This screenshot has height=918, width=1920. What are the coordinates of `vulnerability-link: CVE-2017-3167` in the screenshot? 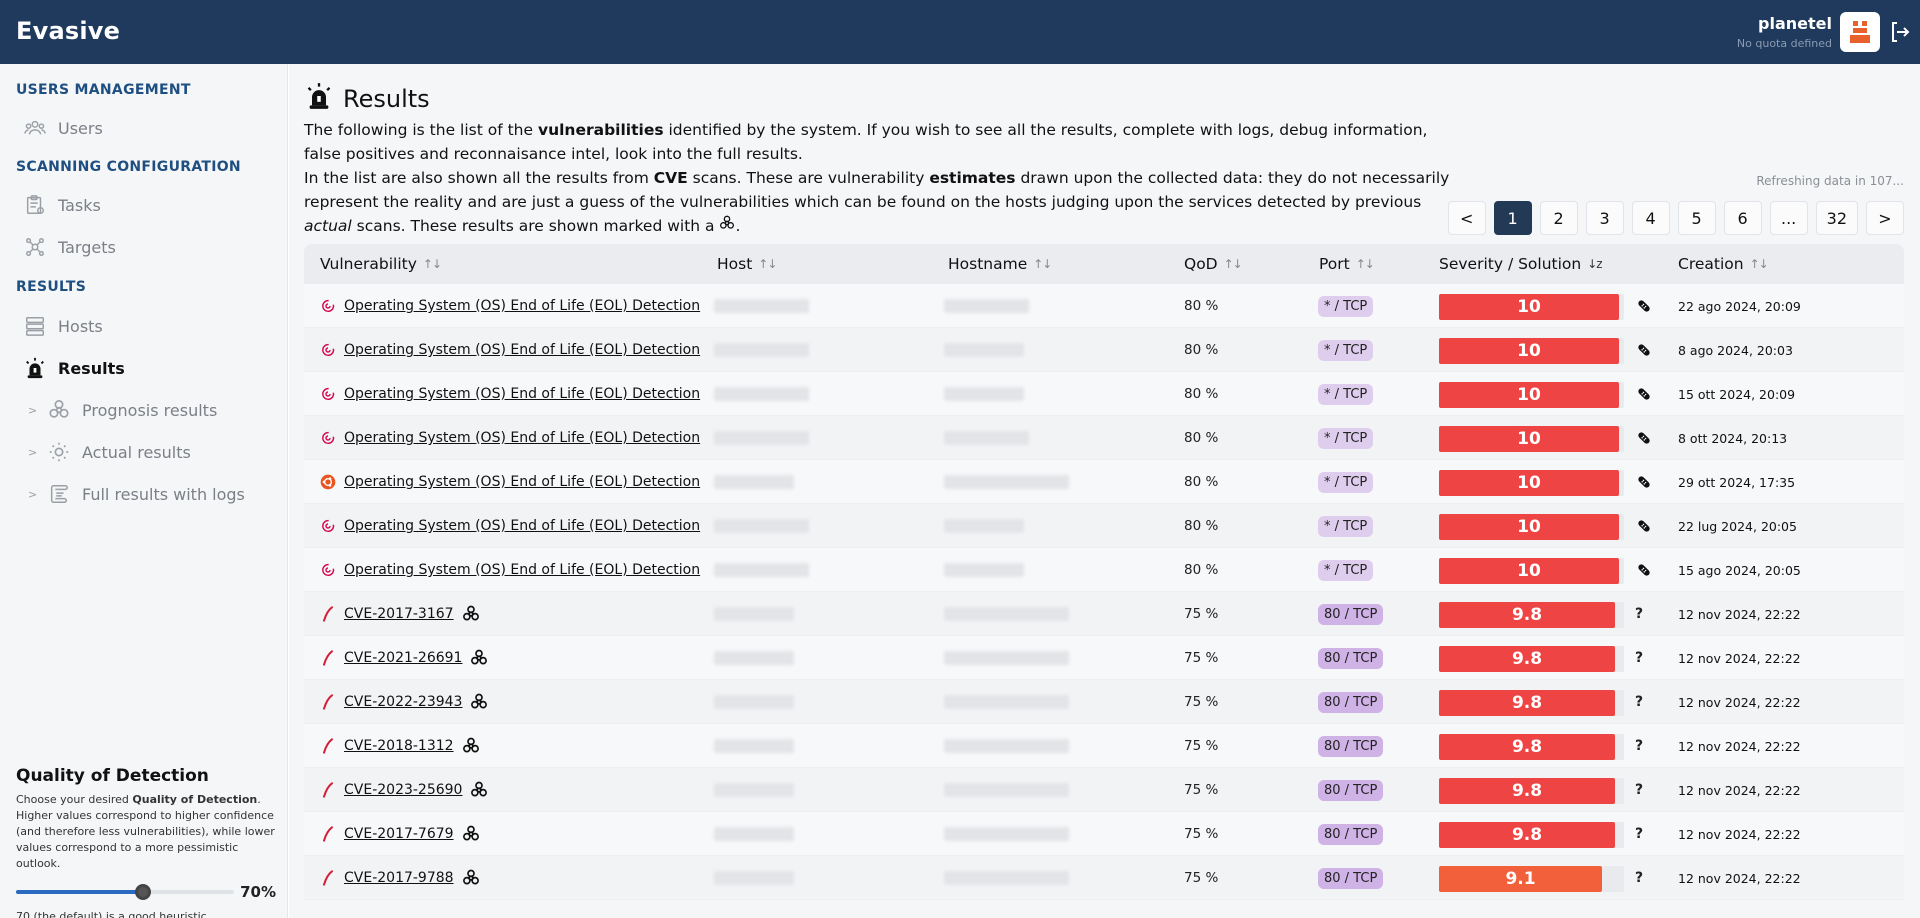 It's located at (399, 614).